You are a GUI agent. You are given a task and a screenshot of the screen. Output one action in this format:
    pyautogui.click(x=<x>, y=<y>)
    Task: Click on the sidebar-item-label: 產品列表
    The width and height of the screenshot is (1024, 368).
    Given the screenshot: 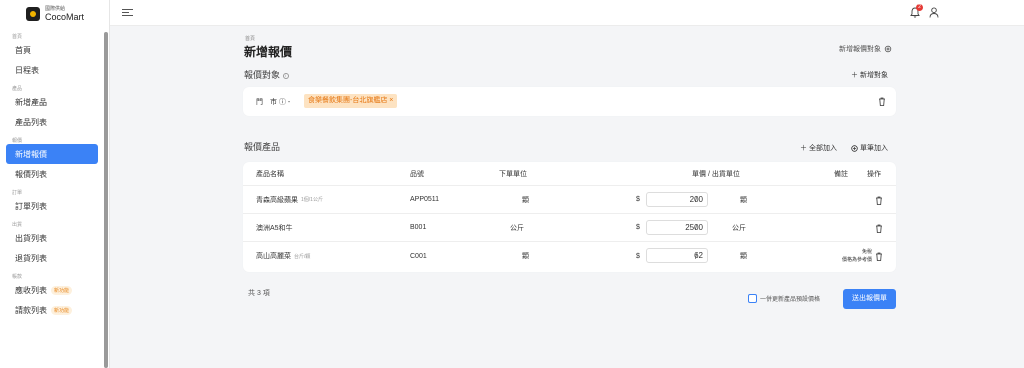 What is the action you would take?
    pyautogui.click(x=31, y=122)
    